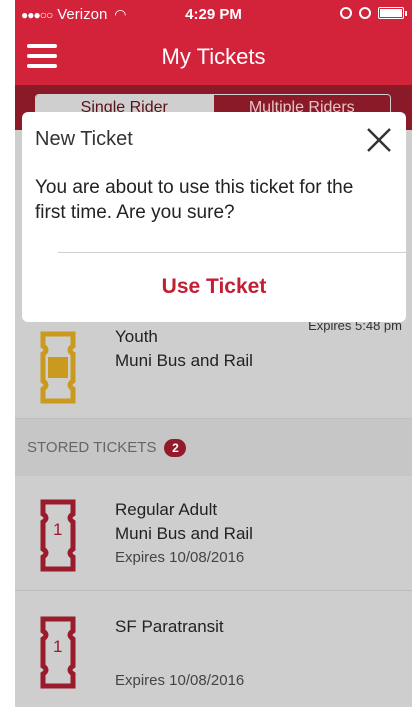  What do you see at coordinates (58, 367) in the screenshot?
I see `youth-ticket-icon` at bounding box center [58, 367].